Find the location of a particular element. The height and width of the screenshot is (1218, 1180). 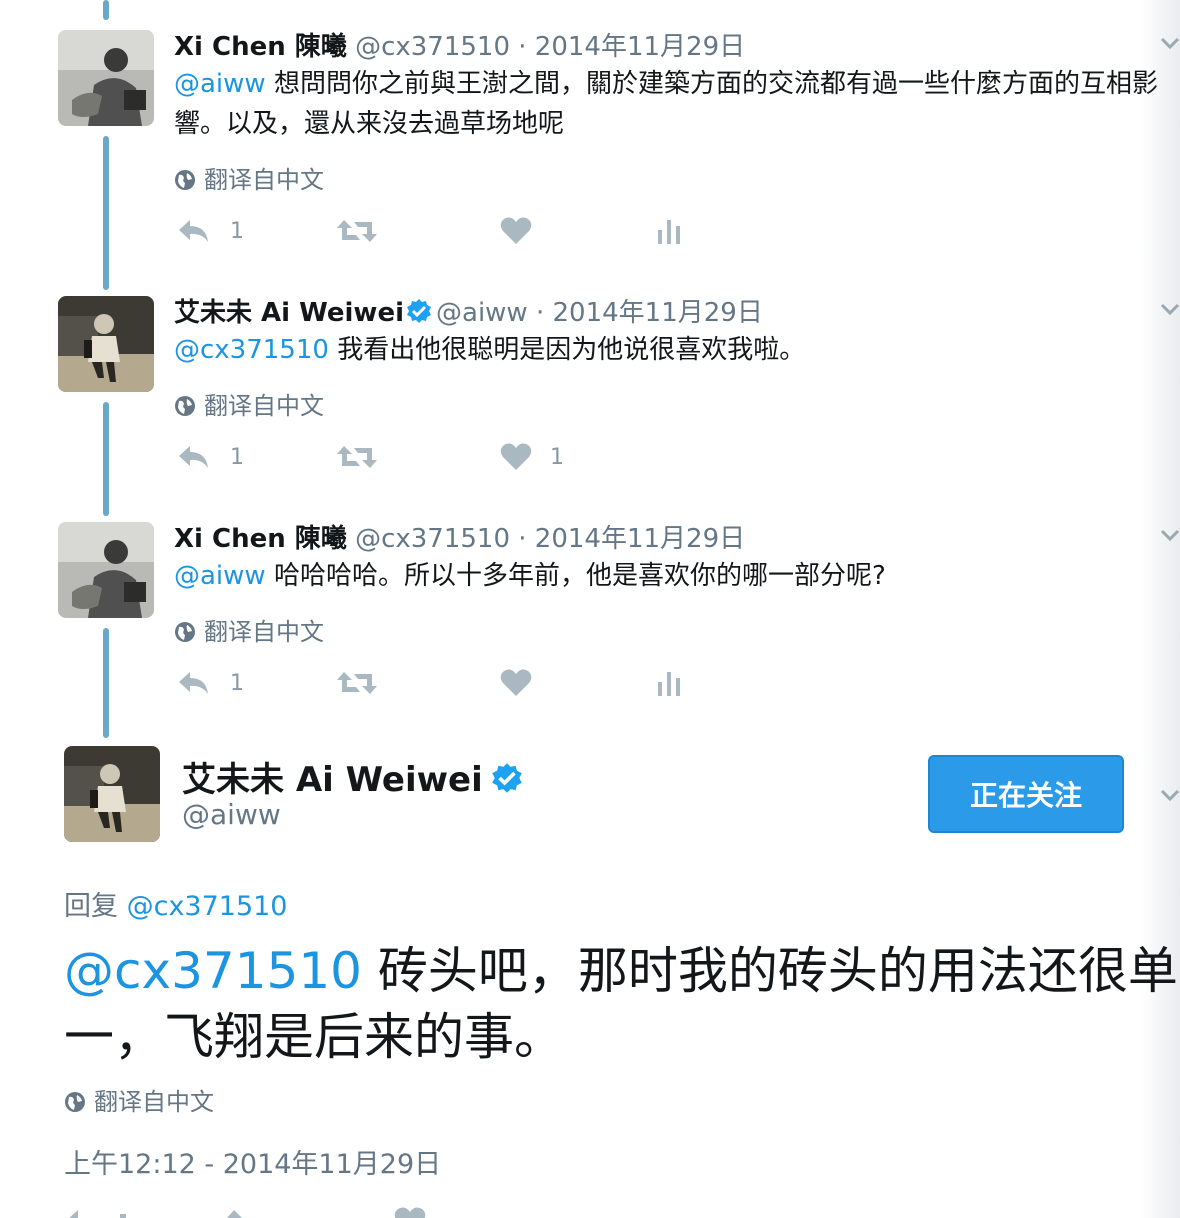

tweet-body: 哈哈哈哈。所以十多年前，他是喜欢你的哪一部分呢? is located at coordinates (575, 576).